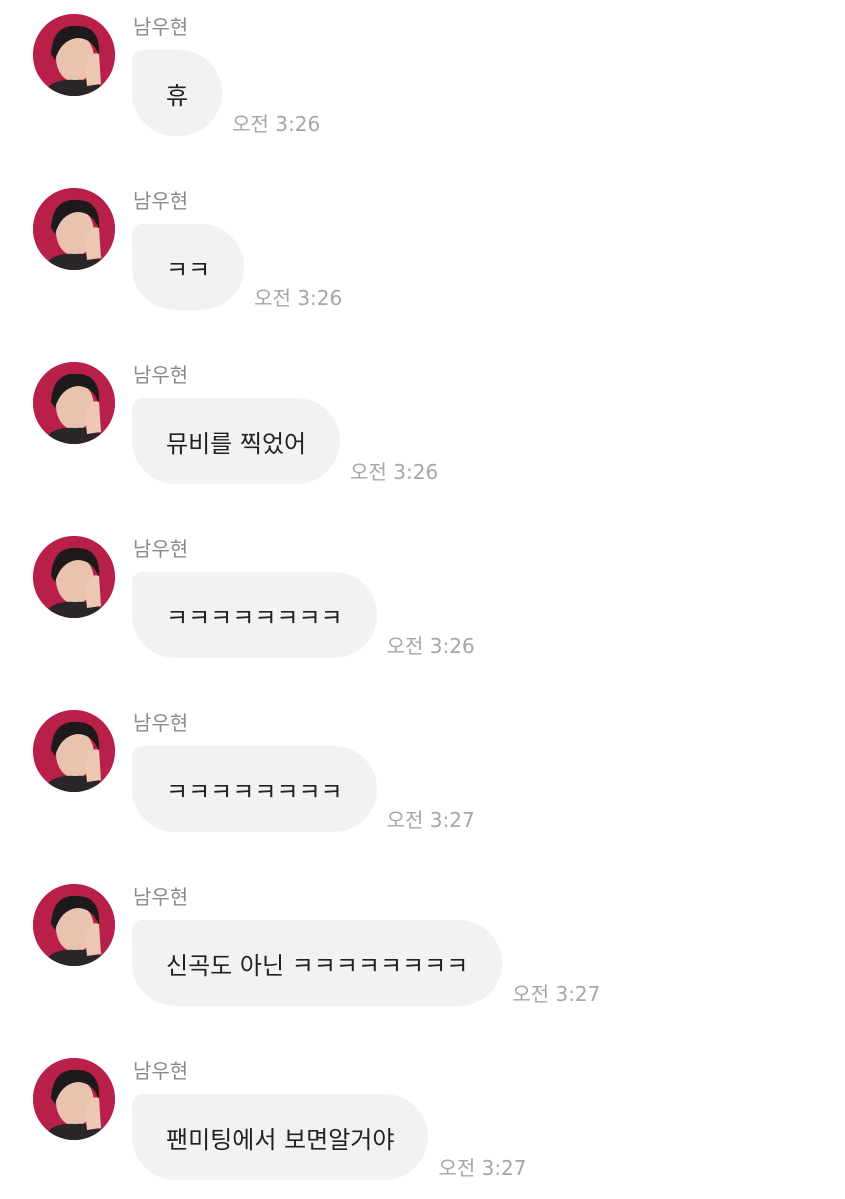  I want to click on message-row: 휴 오전 3:26, so click(226, 93).